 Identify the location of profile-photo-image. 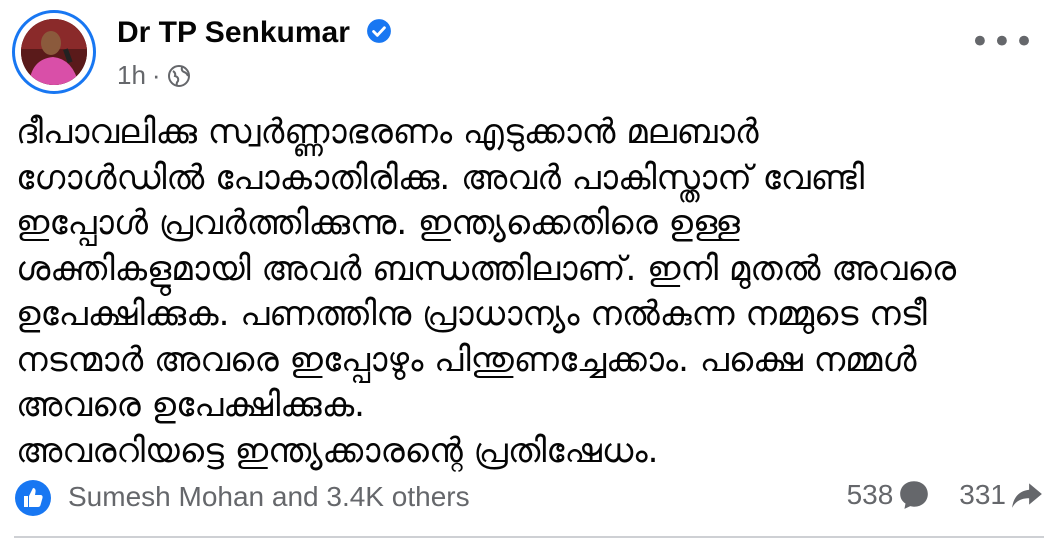
(54, 52).